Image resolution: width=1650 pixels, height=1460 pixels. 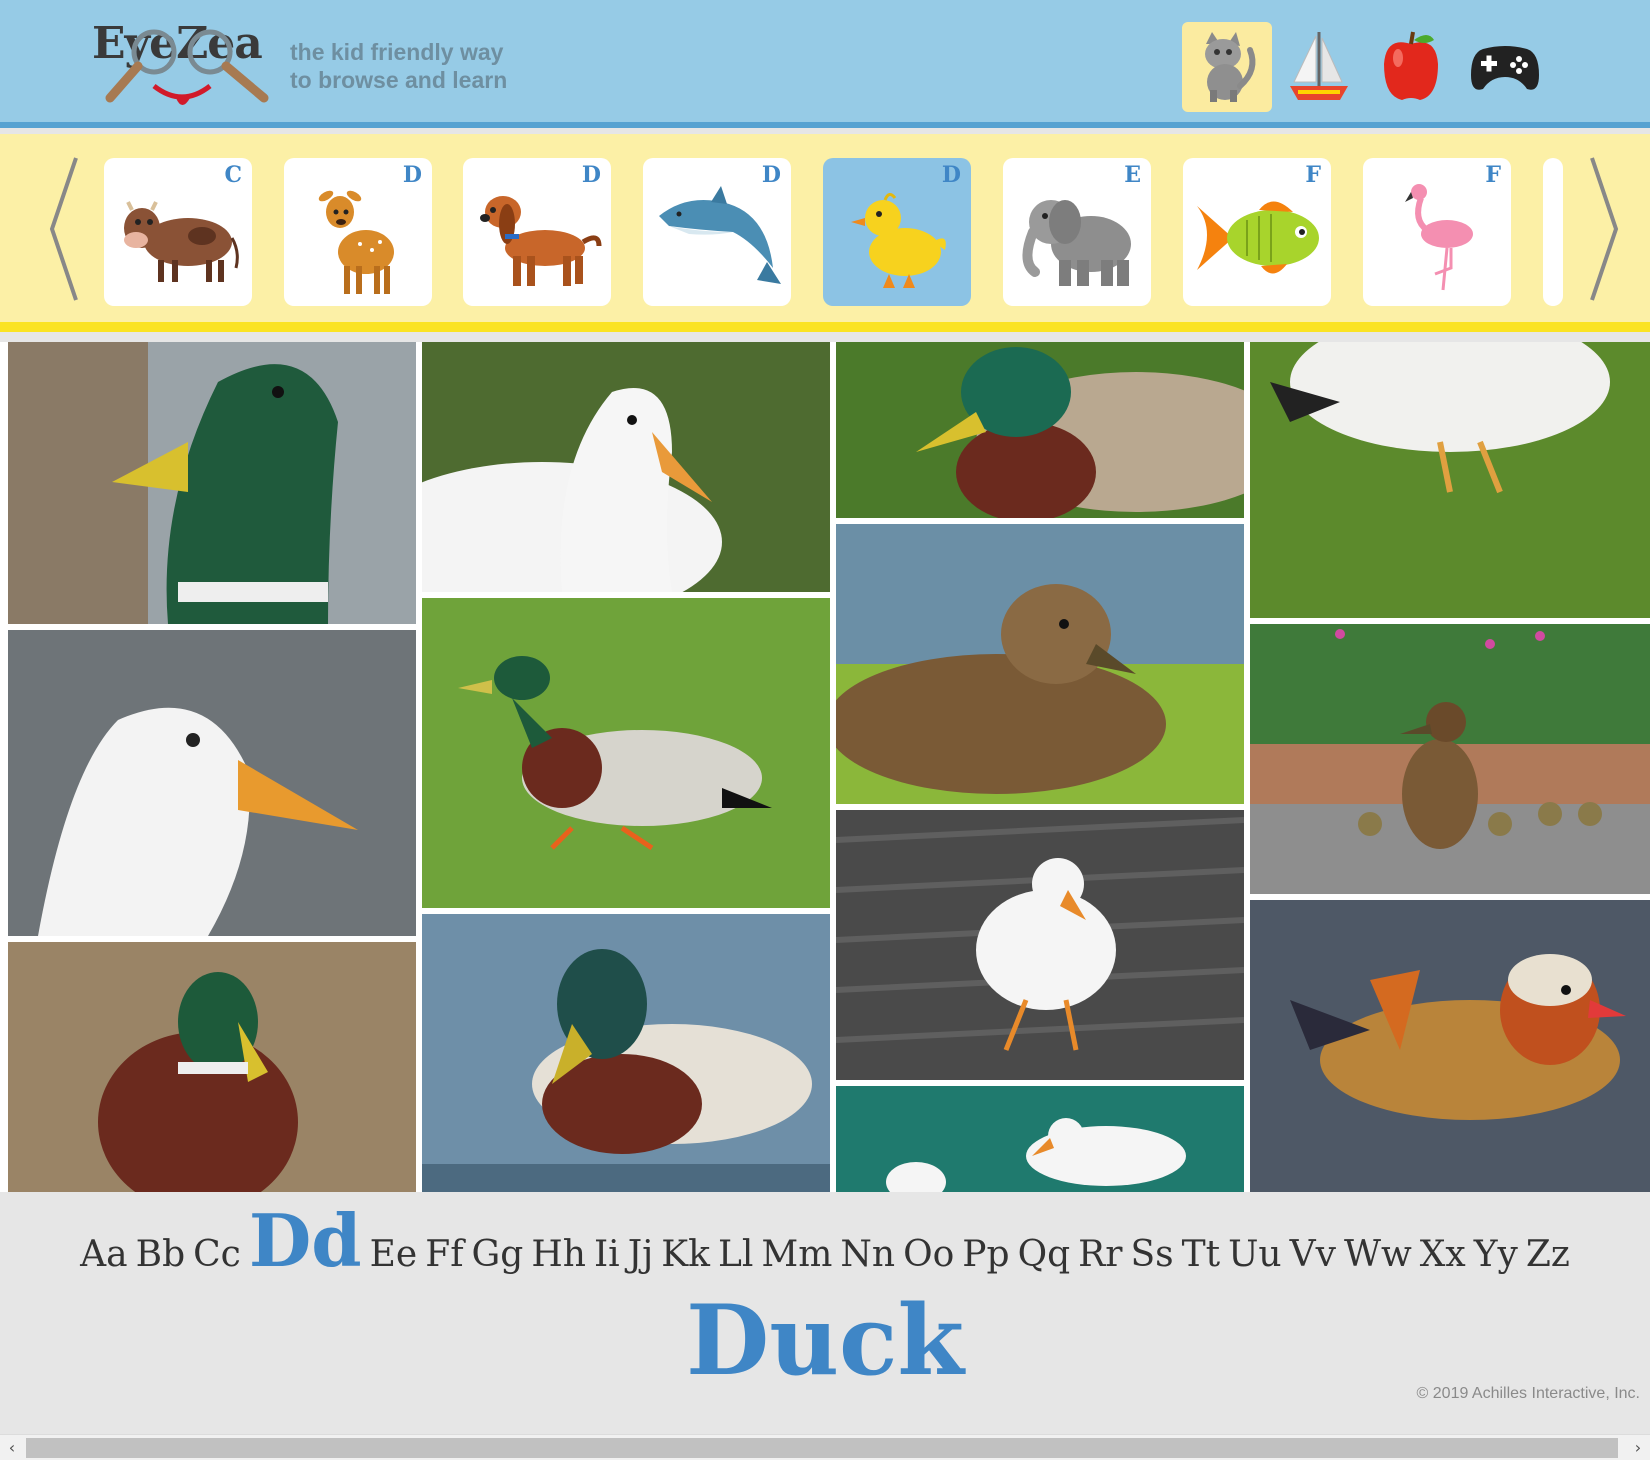 I want to click on nav-animals, so click(x=1227, y=67).